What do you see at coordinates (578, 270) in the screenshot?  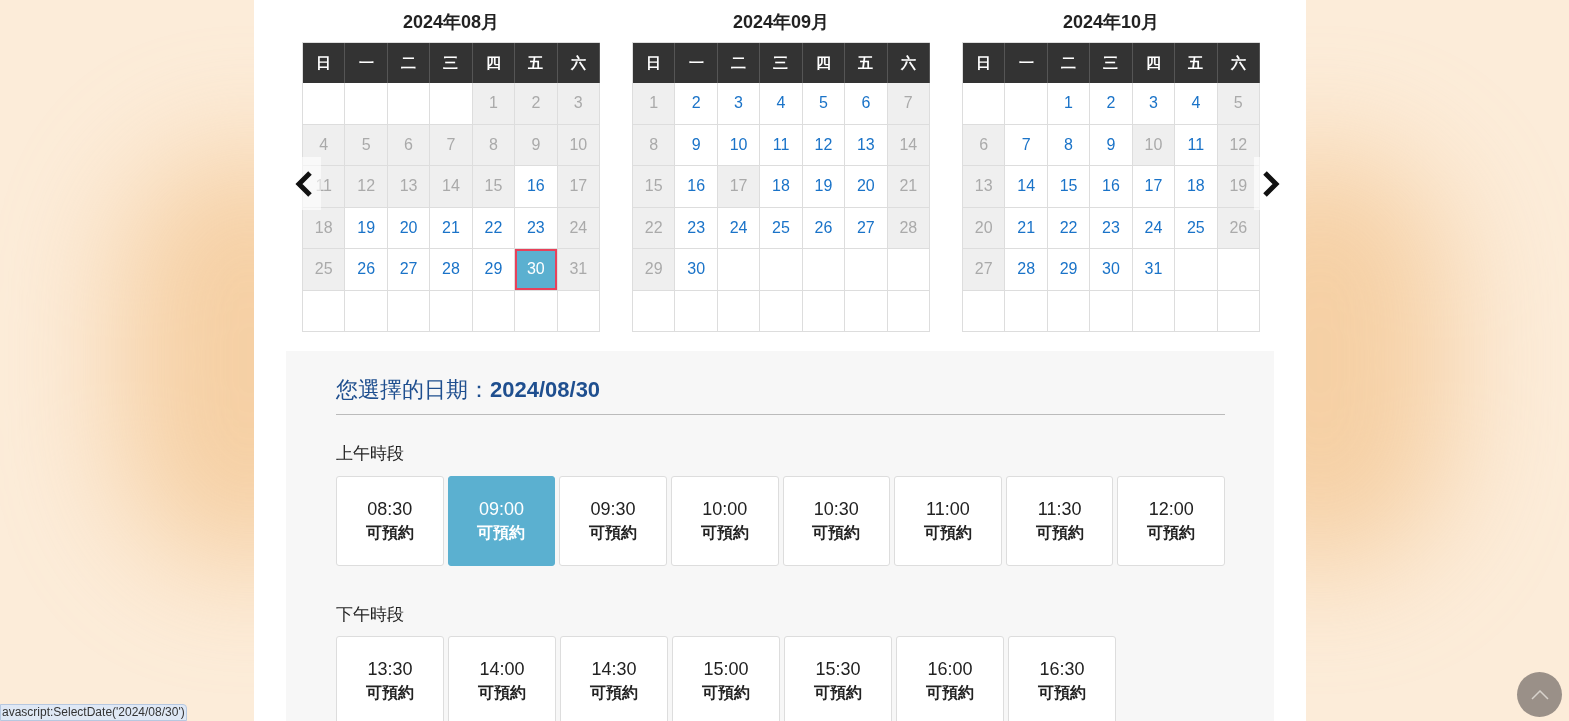 I see `unavailable-day-cell: 31` at bounding box center [578, 270].